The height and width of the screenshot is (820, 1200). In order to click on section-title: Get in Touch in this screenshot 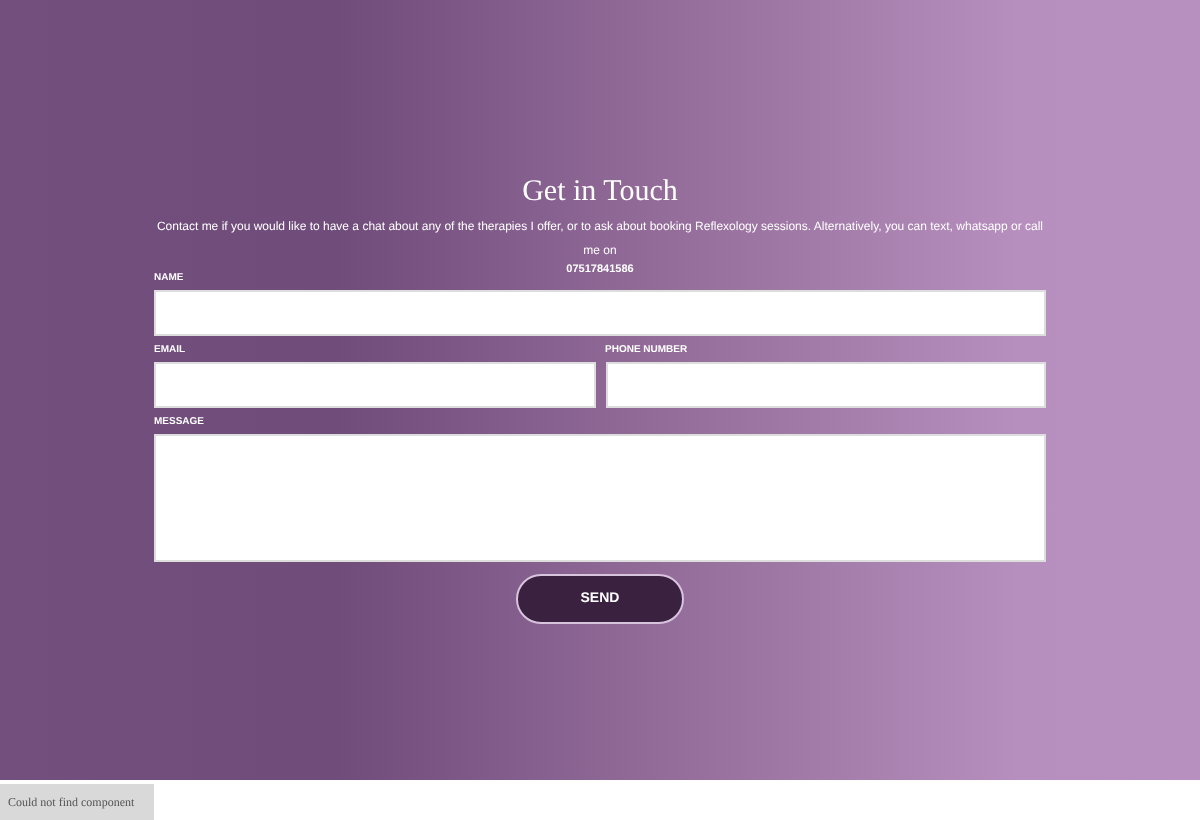, I will do `click(600, 193)`.